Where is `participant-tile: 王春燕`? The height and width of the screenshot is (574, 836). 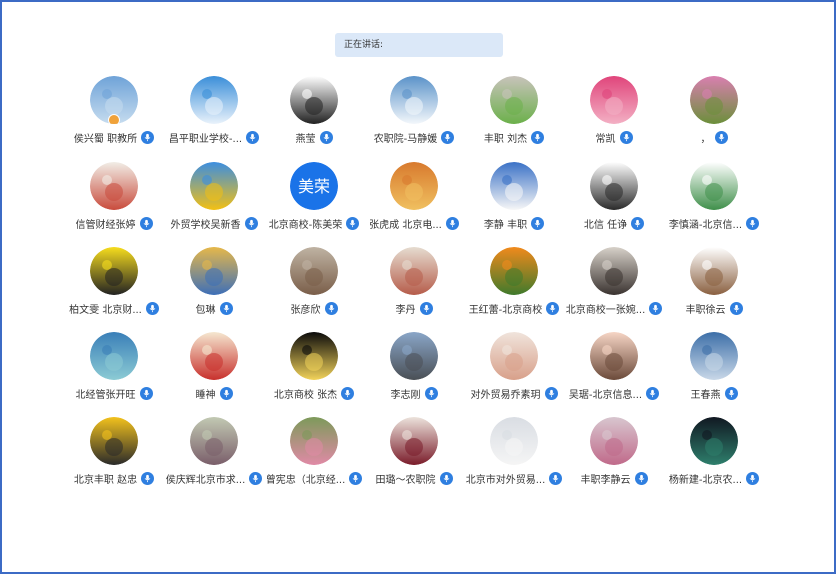
participant-tile: 王春燕 is located at coordinates (714, 366).